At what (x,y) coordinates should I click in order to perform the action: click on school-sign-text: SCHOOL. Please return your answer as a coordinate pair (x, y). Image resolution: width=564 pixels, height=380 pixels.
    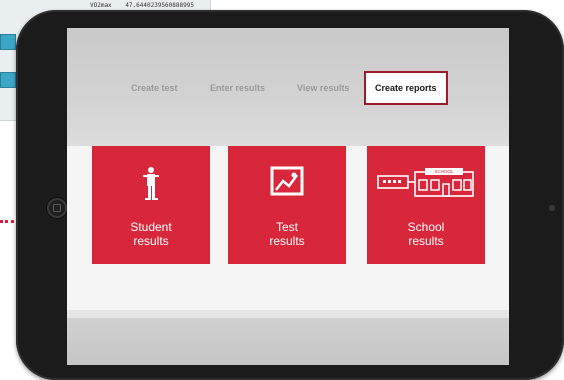
    Looking at the image, I should click on (444, 171).